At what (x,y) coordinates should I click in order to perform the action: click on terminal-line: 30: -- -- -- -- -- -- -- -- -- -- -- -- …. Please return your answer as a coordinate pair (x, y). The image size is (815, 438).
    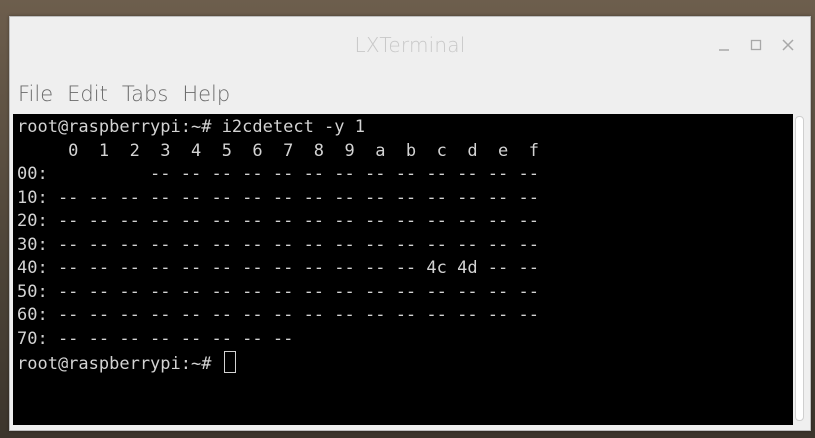
    Looking at the image, I should click on (278, 244).